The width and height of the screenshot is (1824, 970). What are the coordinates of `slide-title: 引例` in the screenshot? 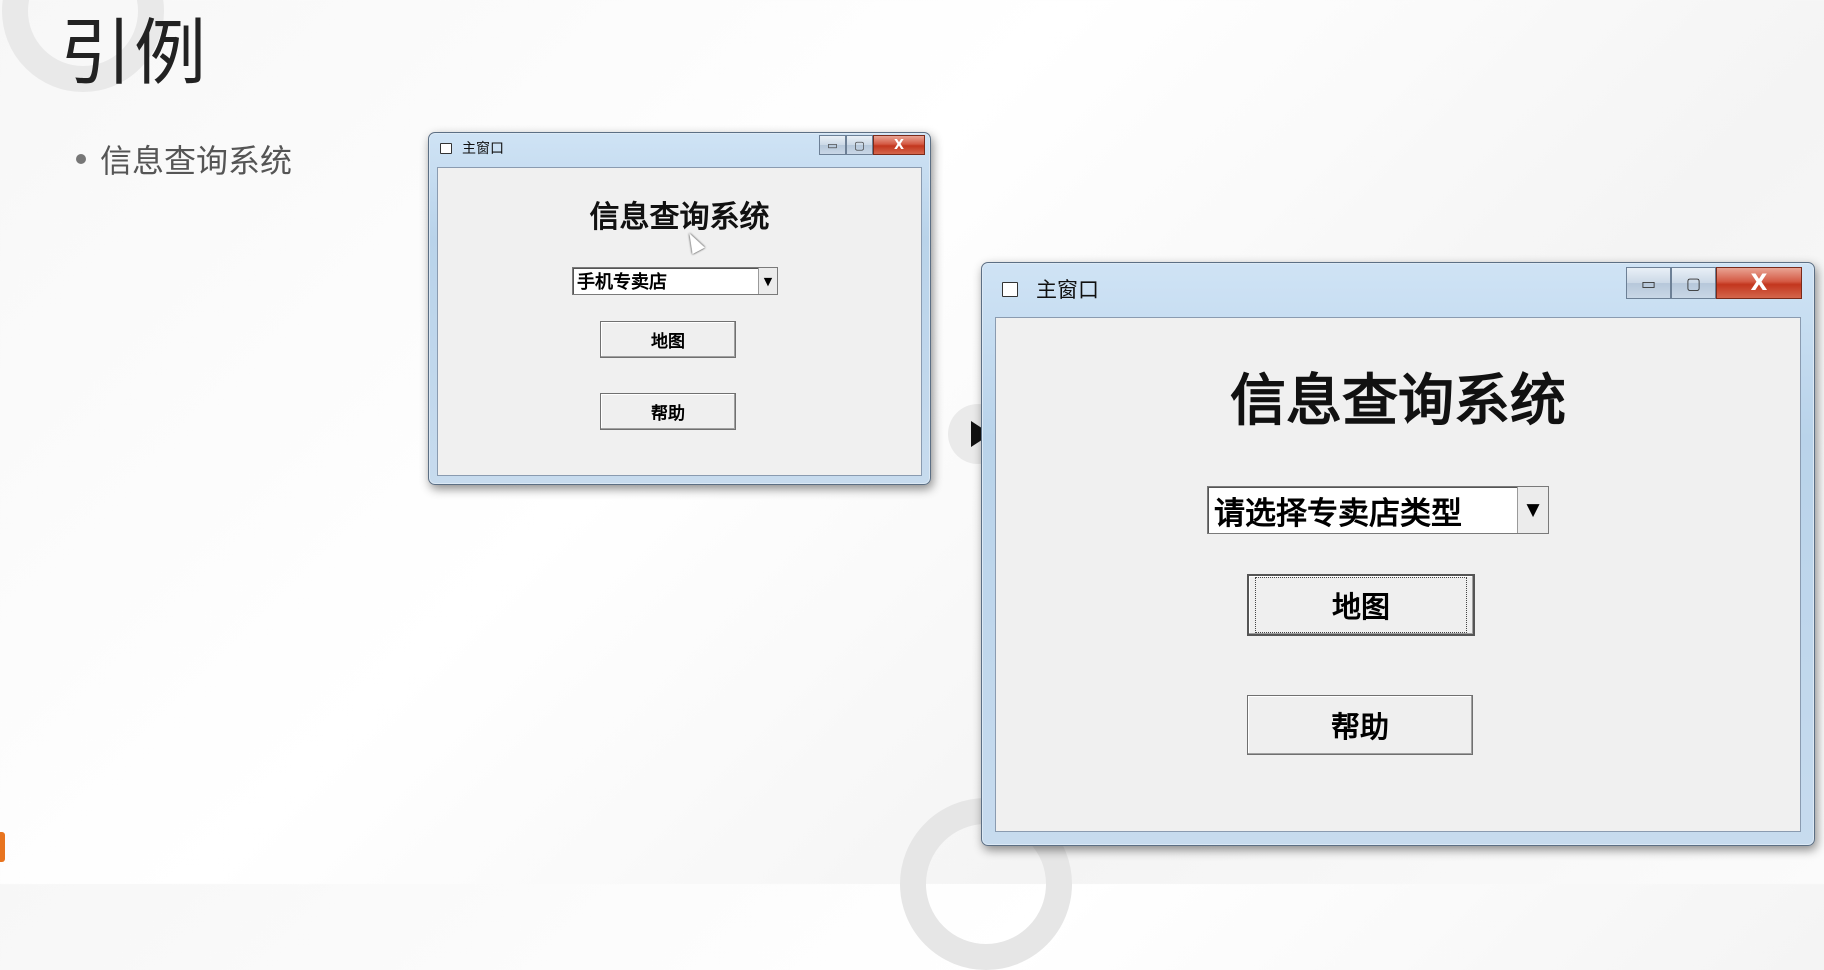 It's located at (134, 53).